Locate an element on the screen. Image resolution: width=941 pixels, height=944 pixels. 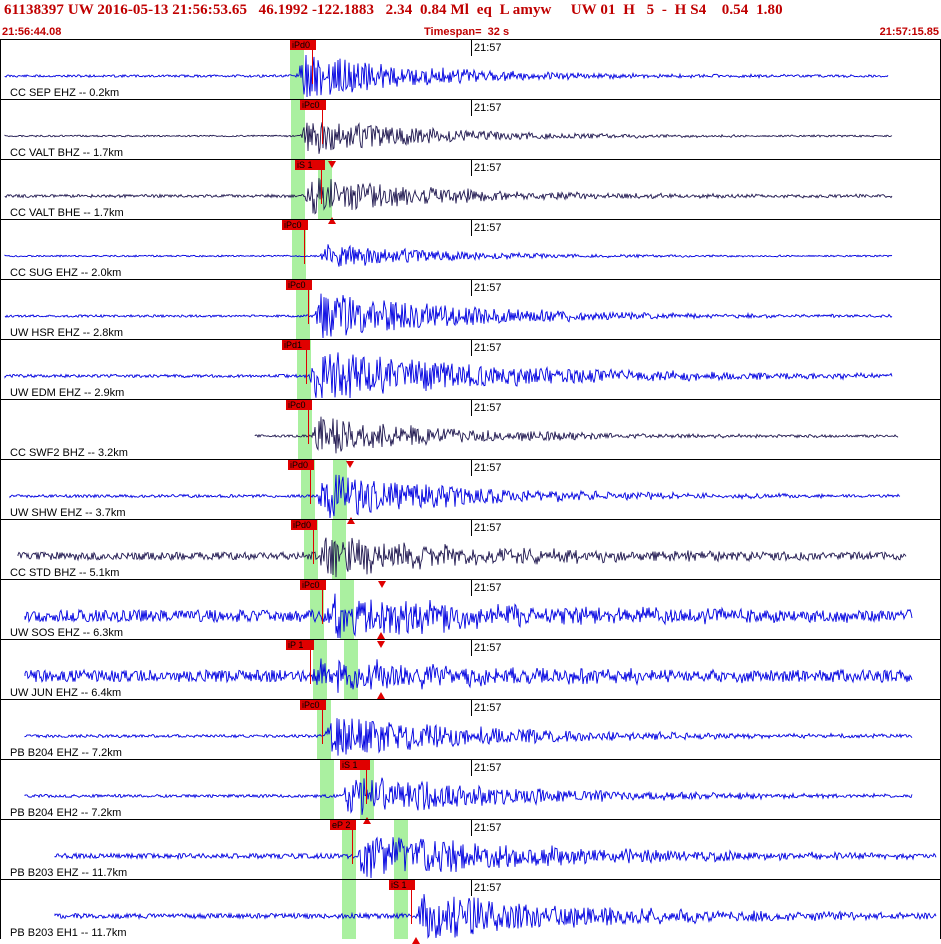
trace-panel: 21:57 iPd0 CC STD BHZ -- 5.1km is located at coordinates (470, 549).